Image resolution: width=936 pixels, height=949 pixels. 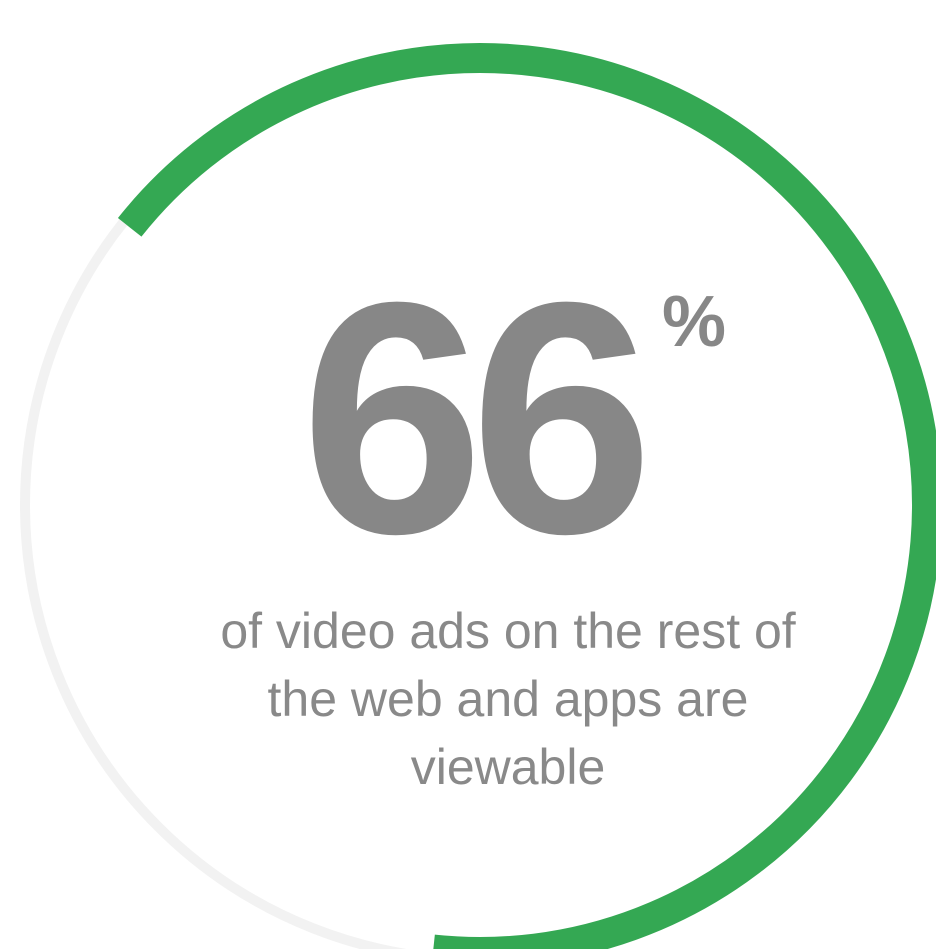 What do you see at coordinates (694, 322) in the screenshot?
I see `stat-unit-percent: %` at bounding box center [694, 322].